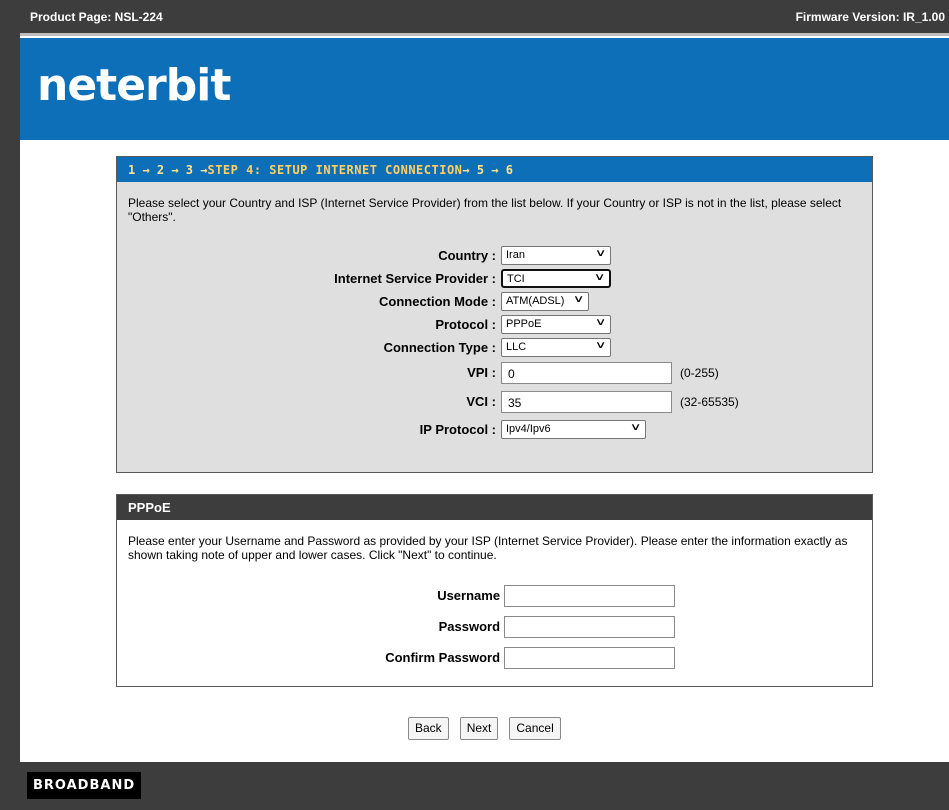 The width and height of the screenshot is (949, 810). I want to click on ip-protocol-row: IP Protocol : Ipv4/Ipv6 ∨, so click(494, 430).